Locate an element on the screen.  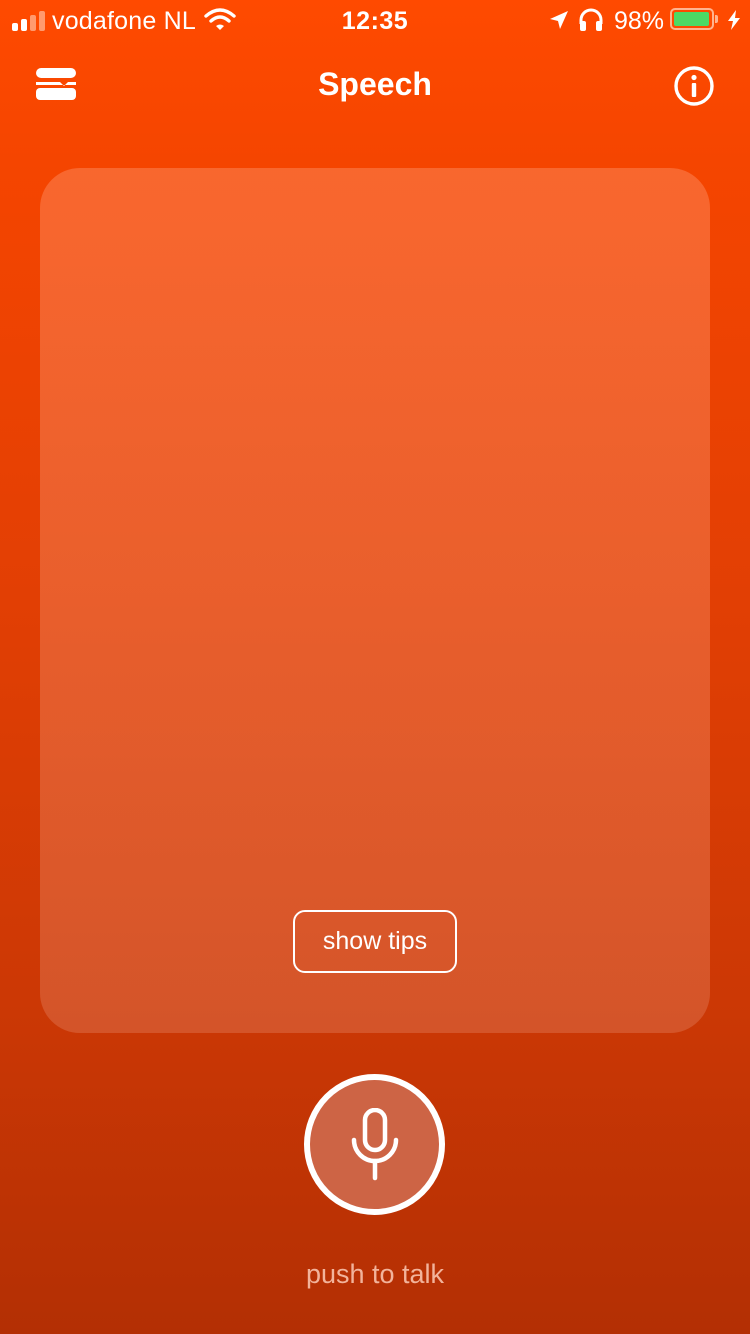
info-icon is located at coordinates (694, 86).